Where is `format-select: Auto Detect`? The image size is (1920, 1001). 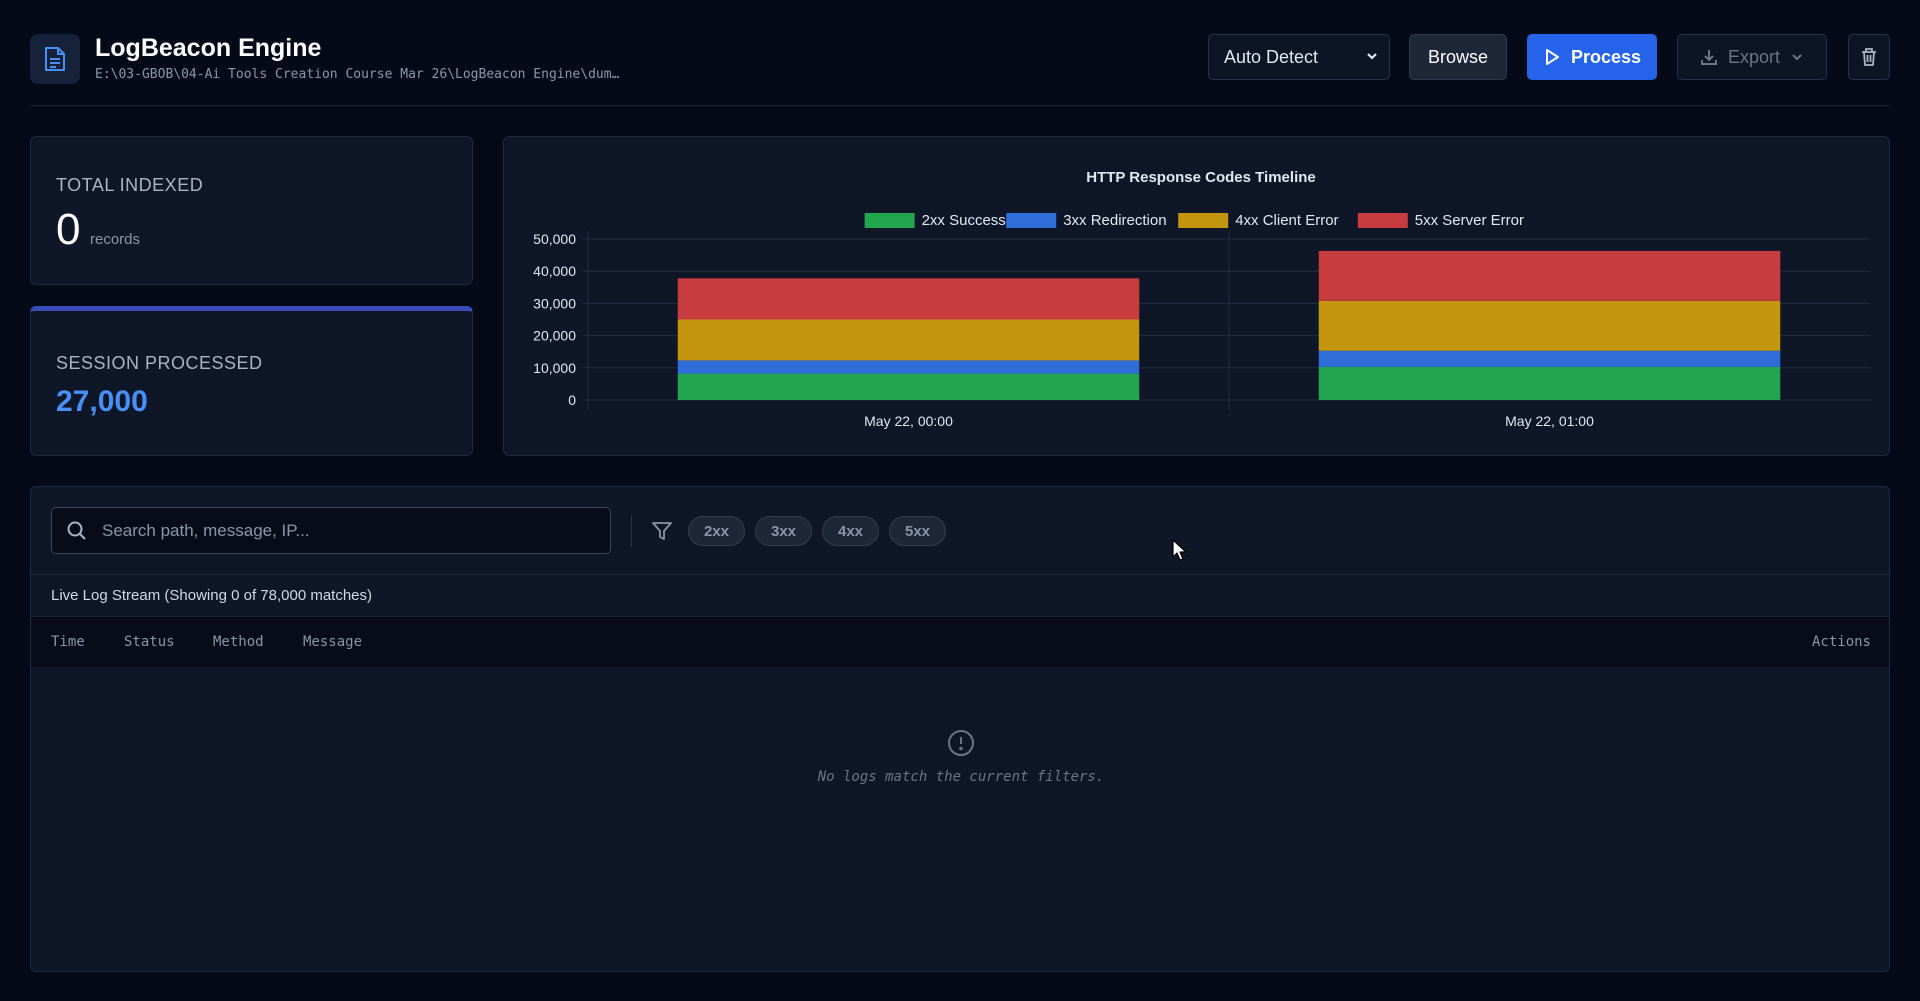
format-select: Auto Detect is located at coordinates (1299, 57).